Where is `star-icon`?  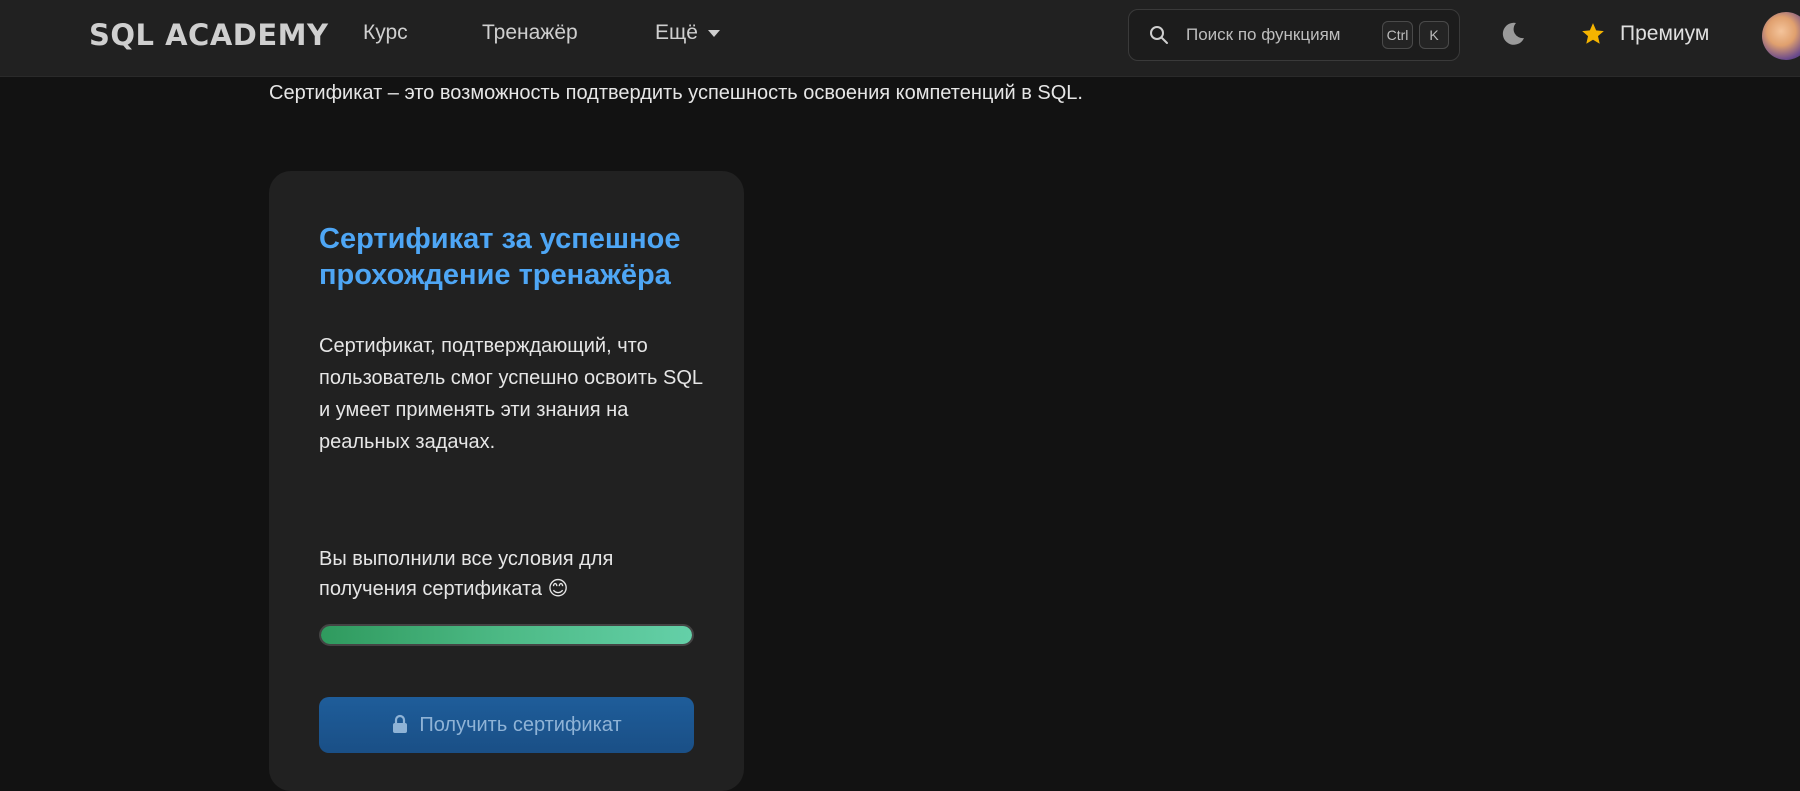 star-icon is located at coordinates (1593, 37).